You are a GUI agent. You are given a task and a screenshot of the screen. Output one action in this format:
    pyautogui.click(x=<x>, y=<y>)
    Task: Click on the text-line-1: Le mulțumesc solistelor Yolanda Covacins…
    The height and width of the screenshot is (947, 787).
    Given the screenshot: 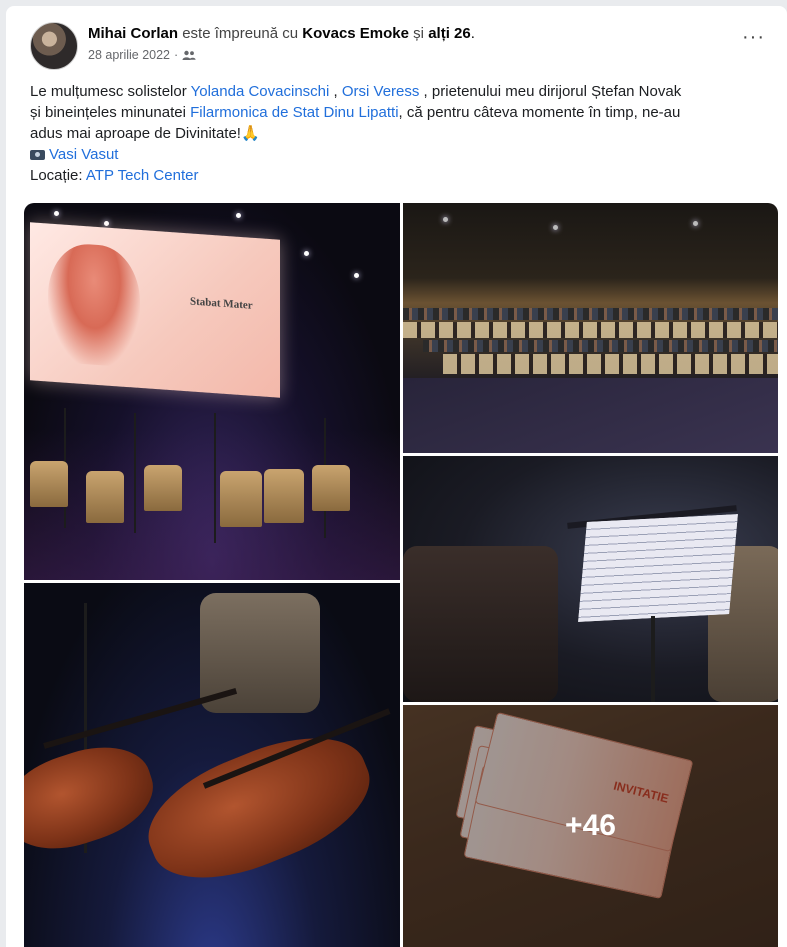 What is the action you would take?
    pyautogui.click(x=402, y=91)
    